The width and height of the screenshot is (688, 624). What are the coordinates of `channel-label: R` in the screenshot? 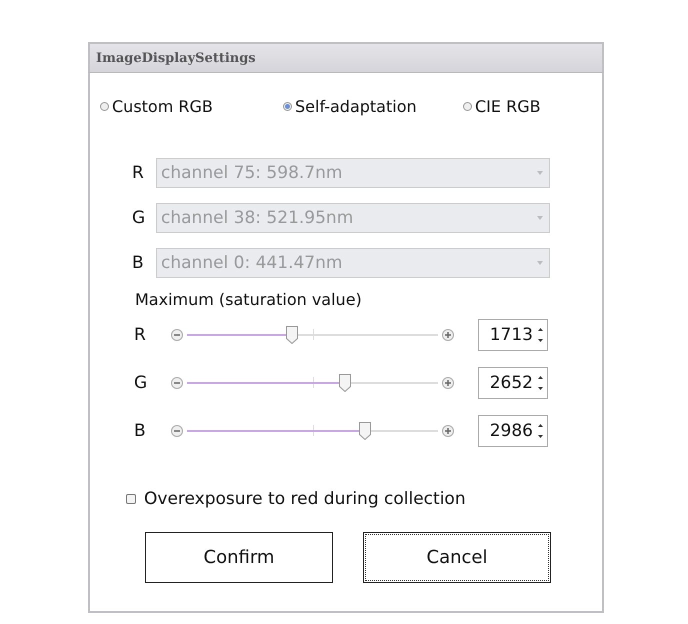 It's located at (138, 173).